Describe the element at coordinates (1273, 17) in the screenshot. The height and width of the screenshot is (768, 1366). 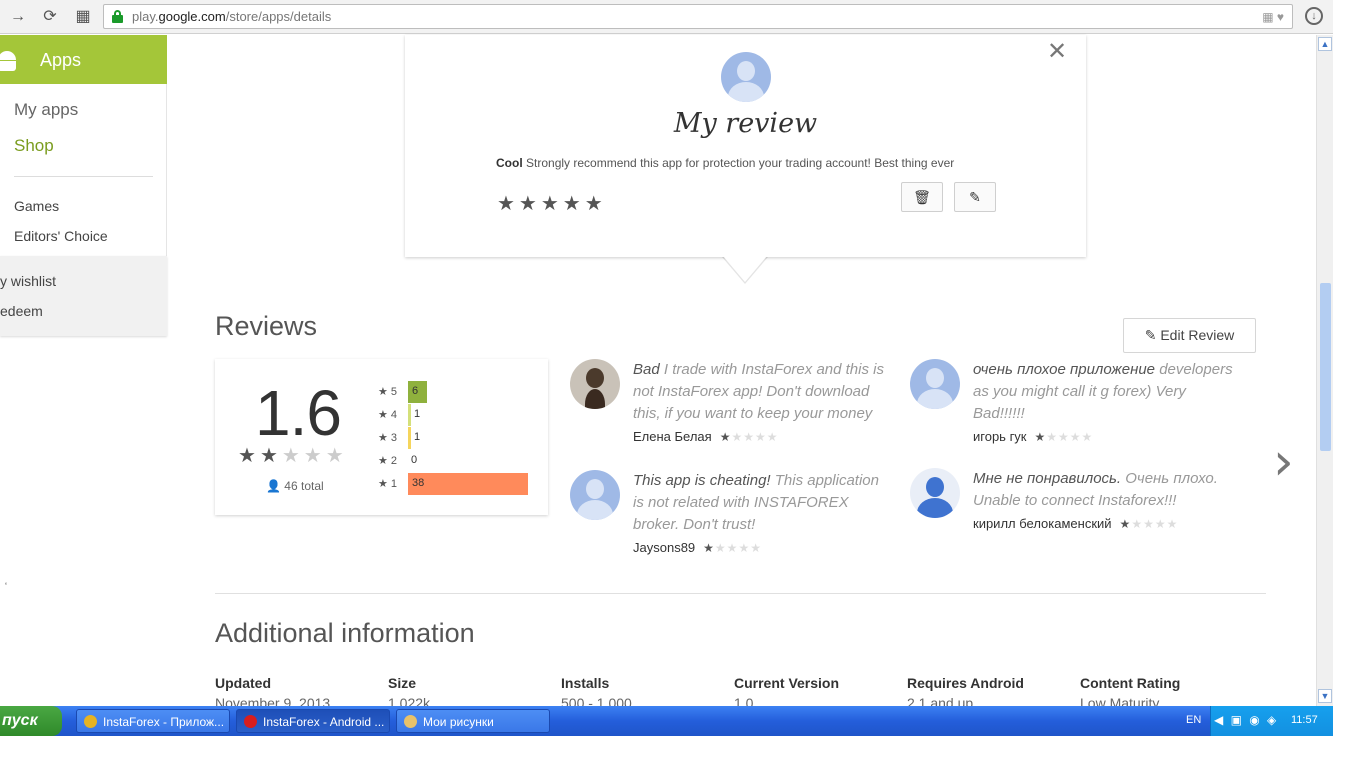
I see `bookmark-icon: ▦ ♥` at that location.